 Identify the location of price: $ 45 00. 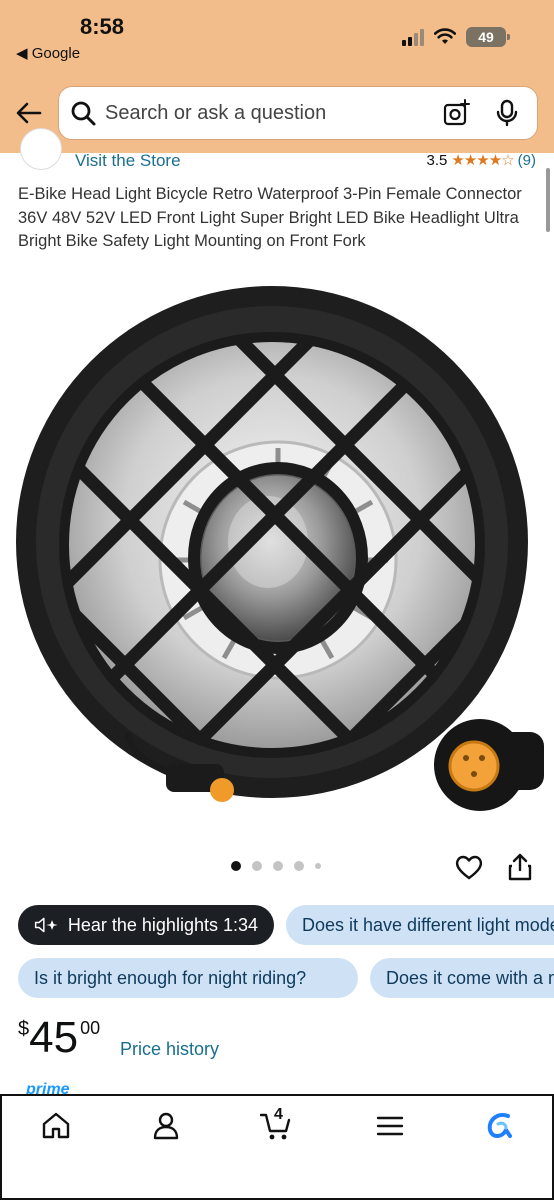
(59, 1038).